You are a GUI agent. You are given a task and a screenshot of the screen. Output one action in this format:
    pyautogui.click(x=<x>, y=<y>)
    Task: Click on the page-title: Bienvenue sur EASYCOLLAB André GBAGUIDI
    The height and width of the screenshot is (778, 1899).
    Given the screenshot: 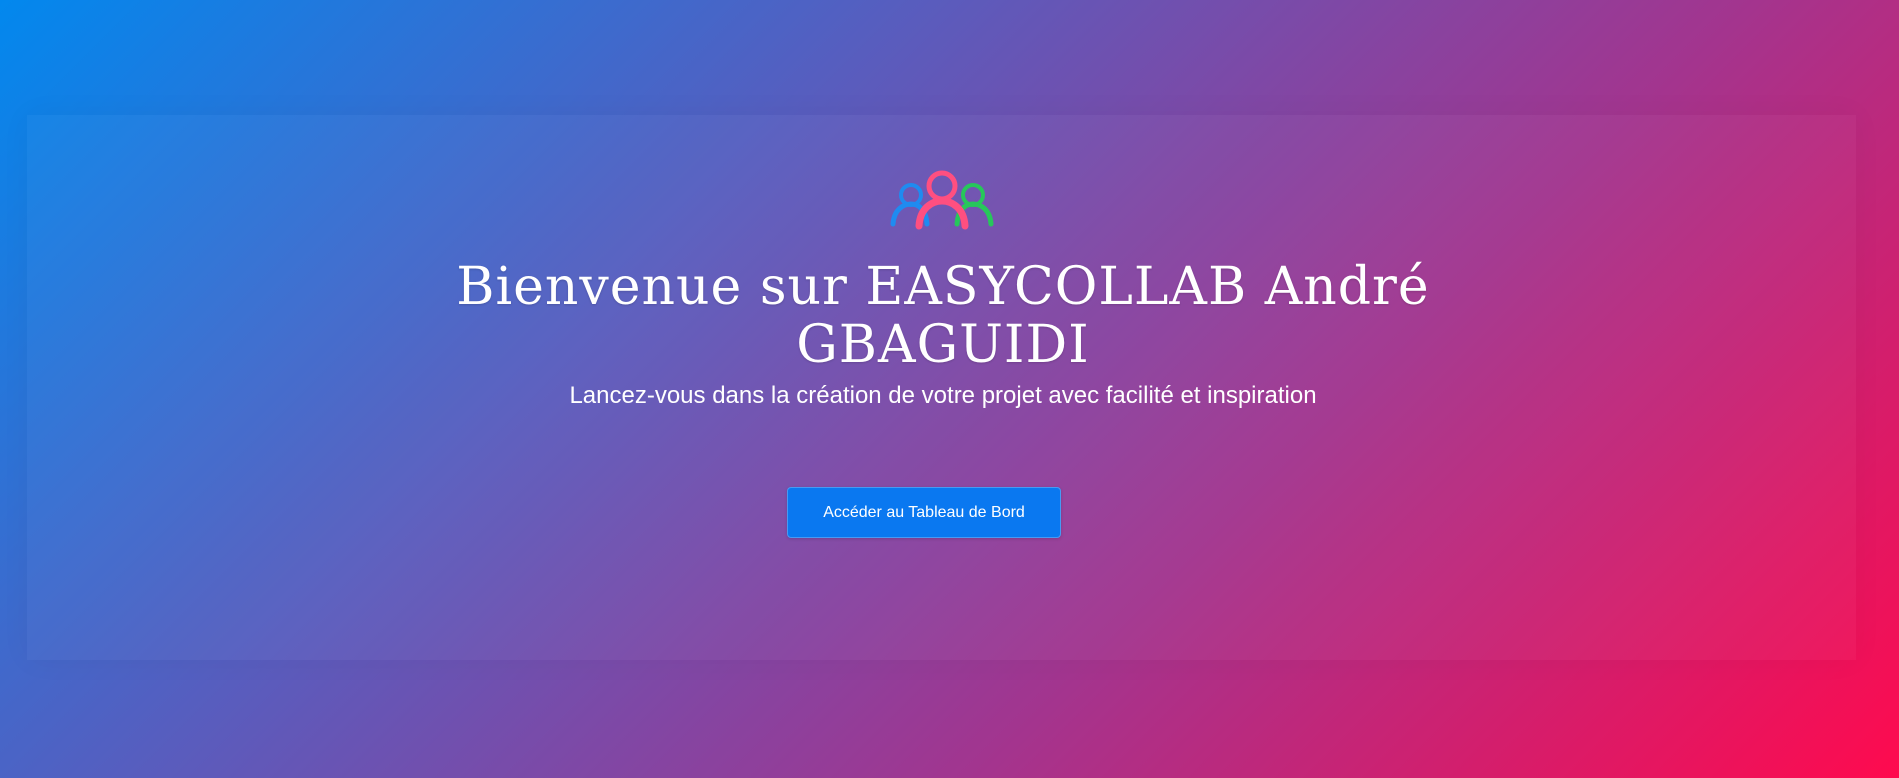 What is the action you would take?
    pyautogui.click(x=943, y=316)
    